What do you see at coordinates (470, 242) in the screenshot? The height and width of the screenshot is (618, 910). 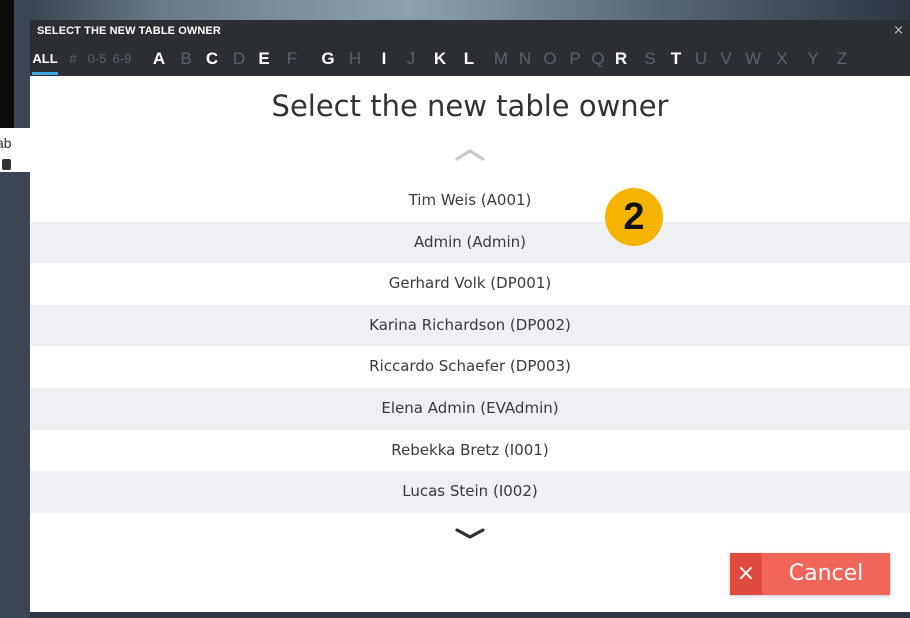 I see `owner-list-item: Admin (Admin)` at bounding box center [470, 242].